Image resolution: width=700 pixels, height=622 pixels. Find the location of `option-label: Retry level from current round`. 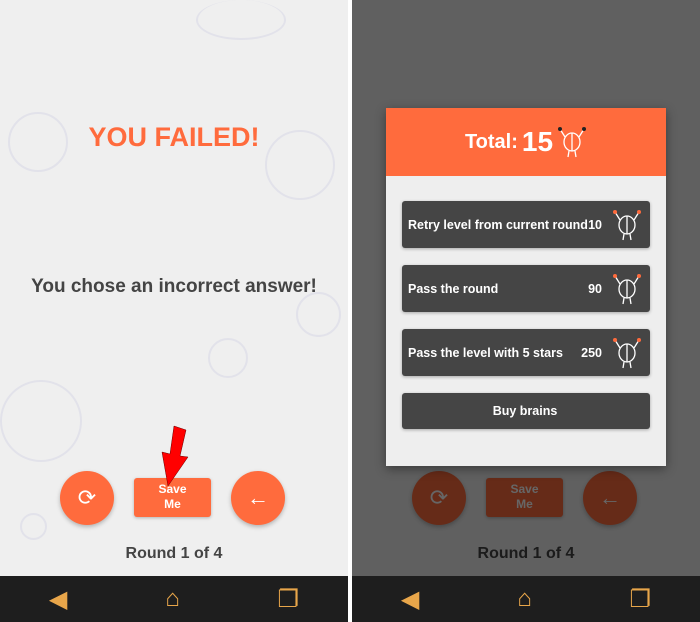

option-label: Retry level from current round is located at coordinates (498, 224).